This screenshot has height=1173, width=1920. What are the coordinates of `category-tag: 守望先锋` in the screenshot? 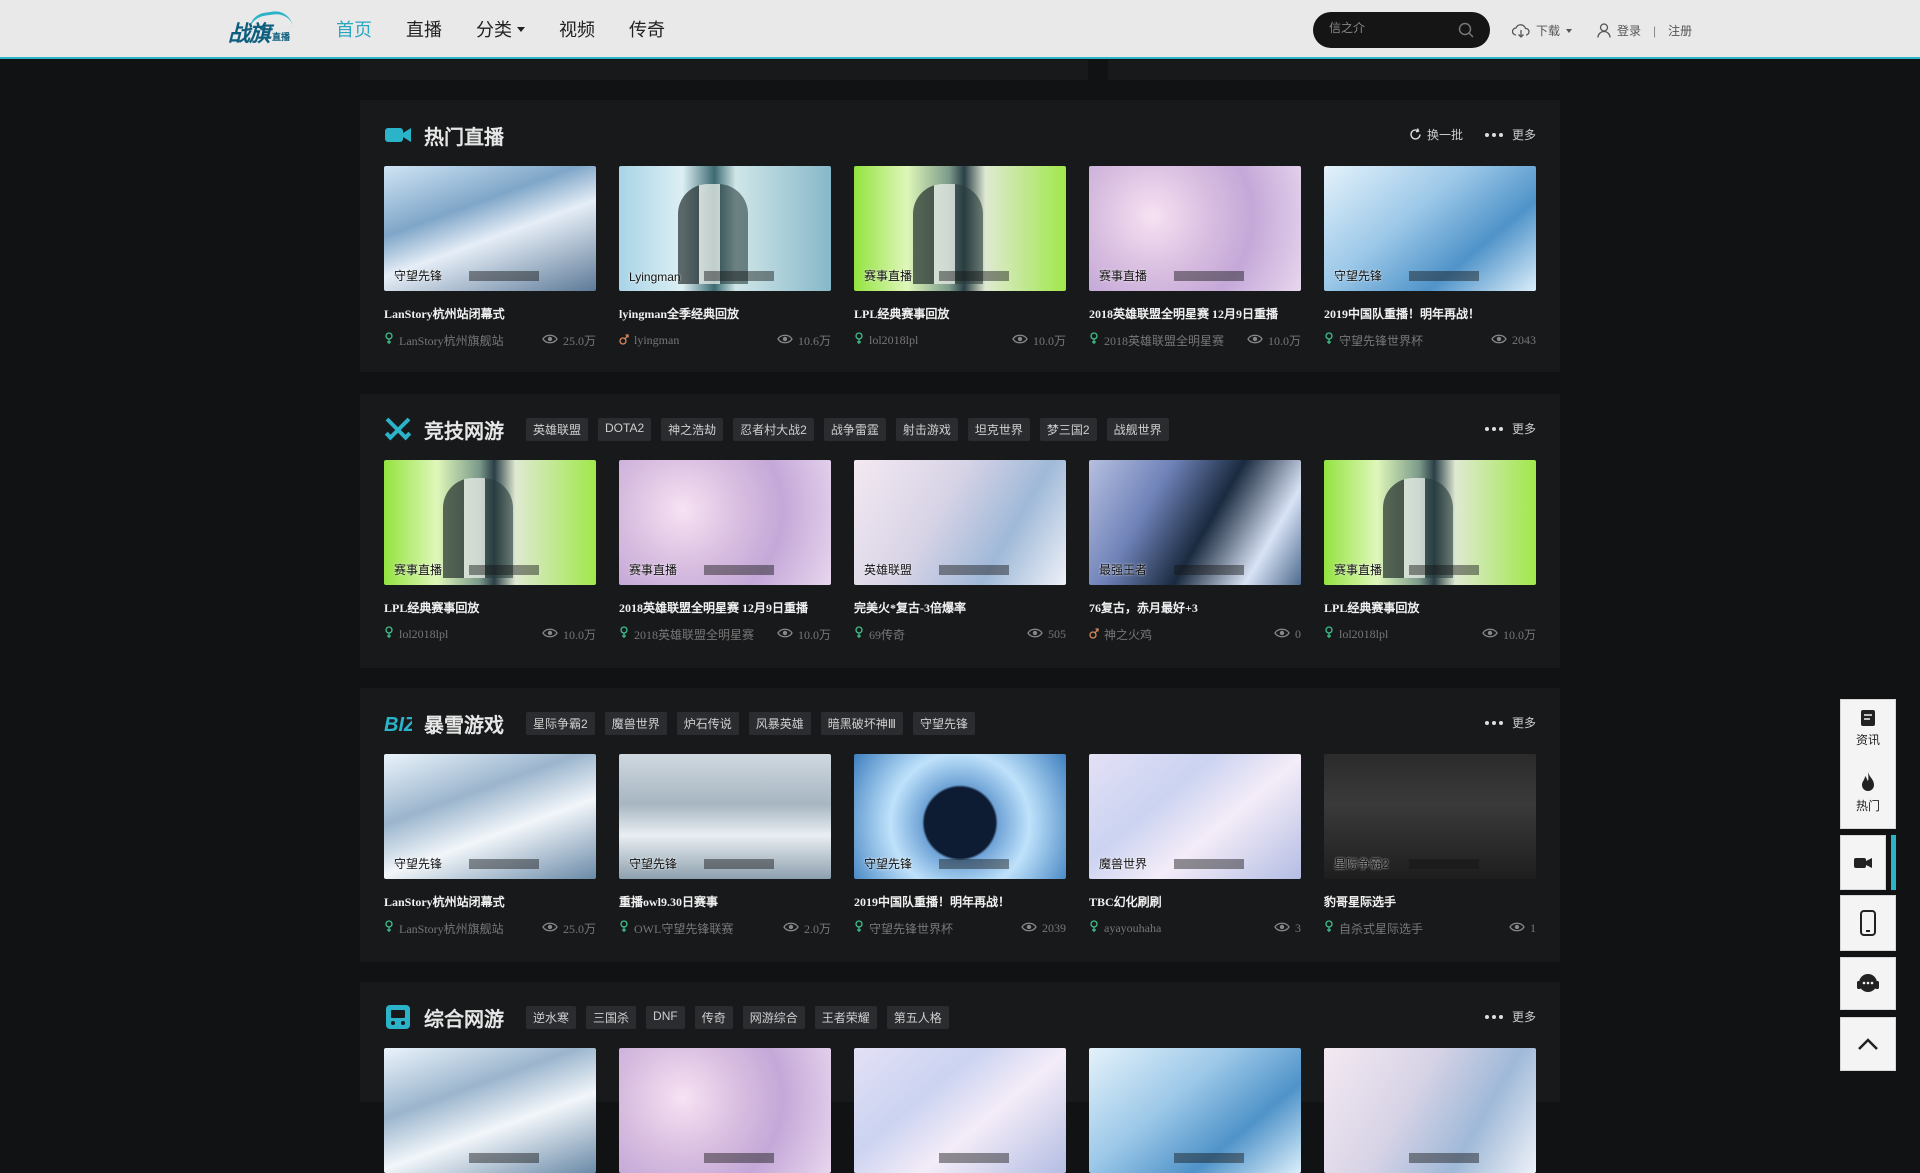 It's located at (944, 723).